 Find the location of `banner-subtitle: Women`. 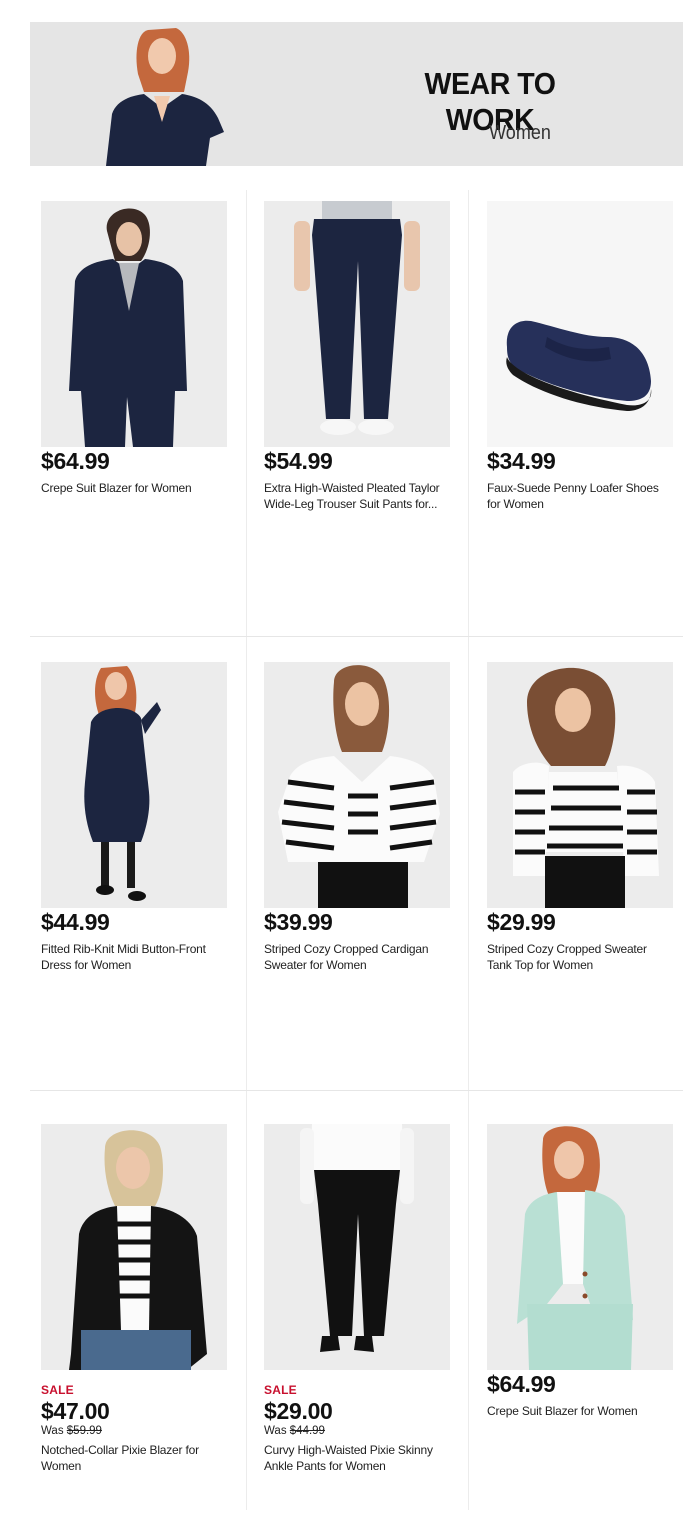

banner-subtitle: Women is located at coordinates (520, 133).